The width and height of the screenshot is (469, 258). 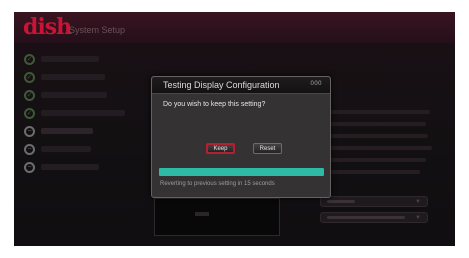 What do you see at coordinates (220, 148) in the screenshot?
I see `keep-button: Keep` at bounding box center [220, 148].